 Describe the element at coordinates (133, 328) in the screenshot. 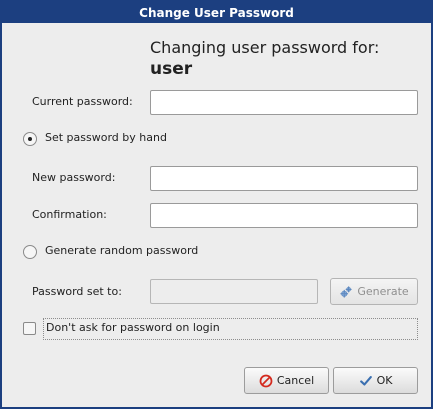

I see `dont-ask-label: Don't ask for password on login` at that location.